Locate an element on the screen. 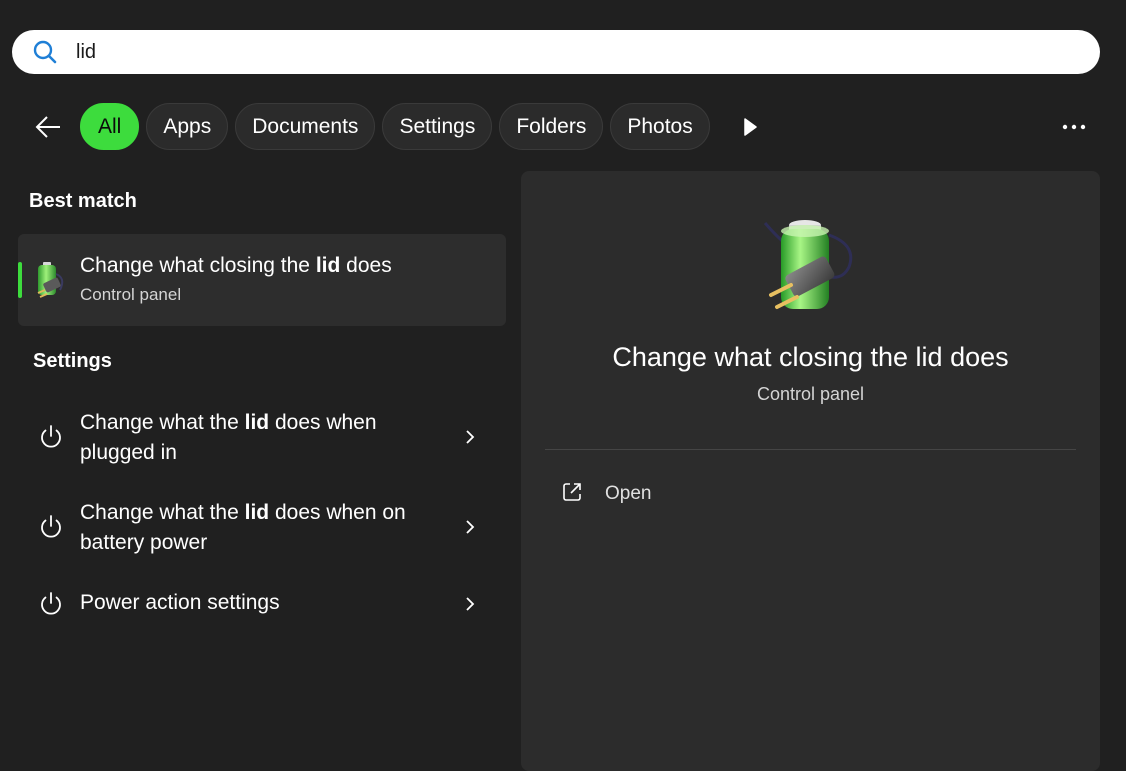 Image resolution: width=1126 pixels, height=771 pixels. search-input is located at coordinates (526, 52).